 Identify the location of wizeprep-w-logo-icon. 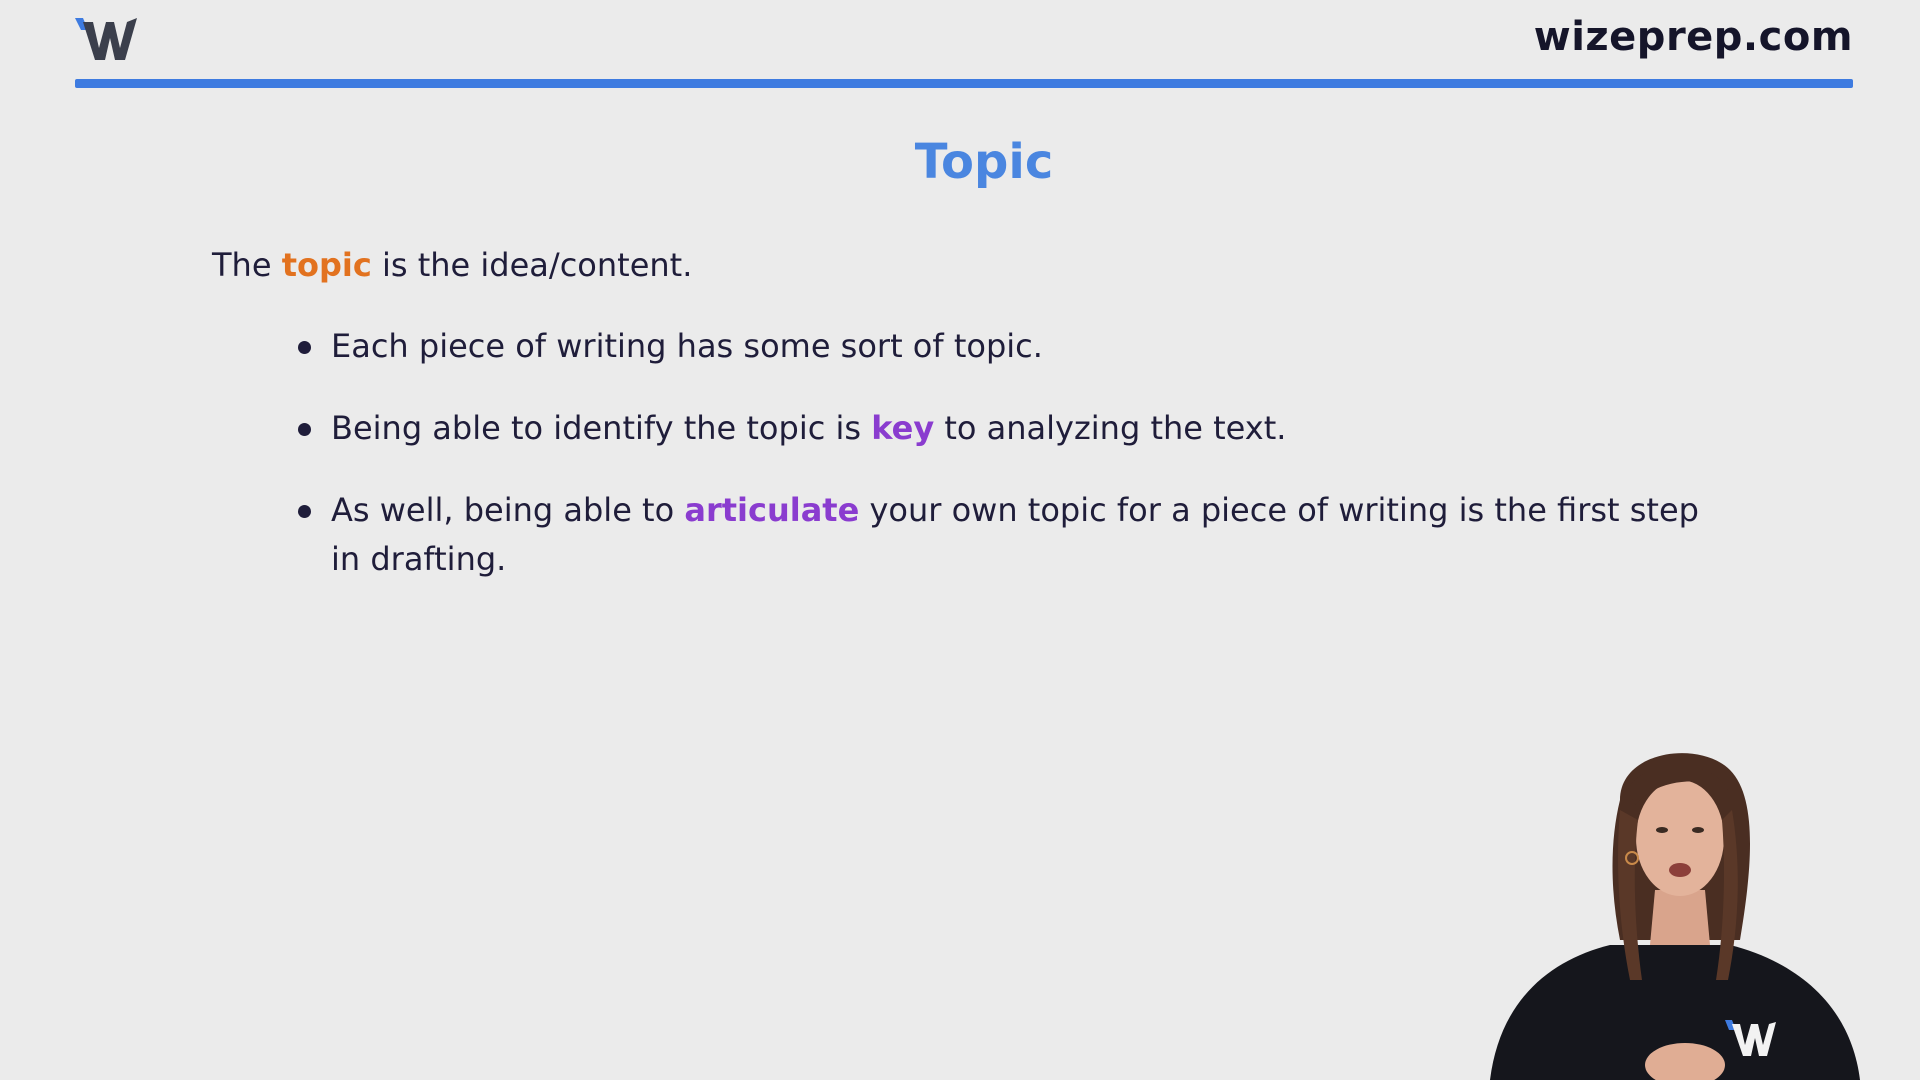
(106, 39).